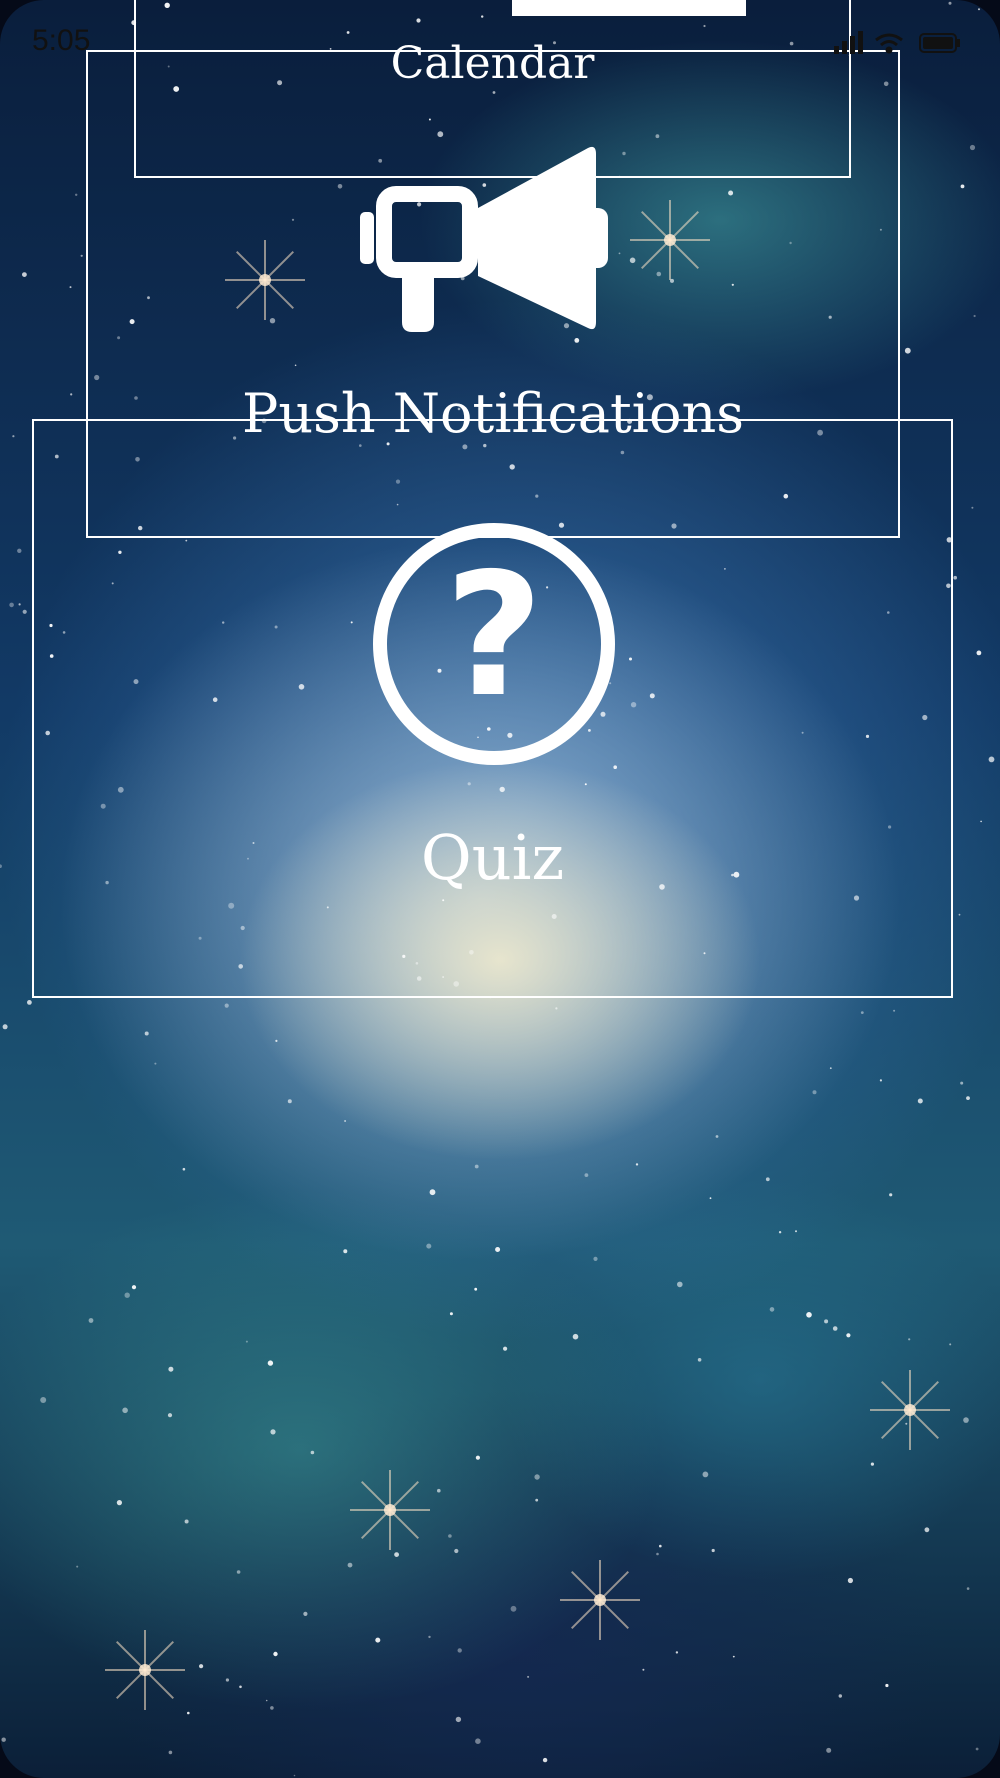 Image resolution: width=1000 pixels, height=1778 pixels. What do you see at coordinates (899, 45) in the screenshot?
I see `status-icons` at bounding box center [899, 45].